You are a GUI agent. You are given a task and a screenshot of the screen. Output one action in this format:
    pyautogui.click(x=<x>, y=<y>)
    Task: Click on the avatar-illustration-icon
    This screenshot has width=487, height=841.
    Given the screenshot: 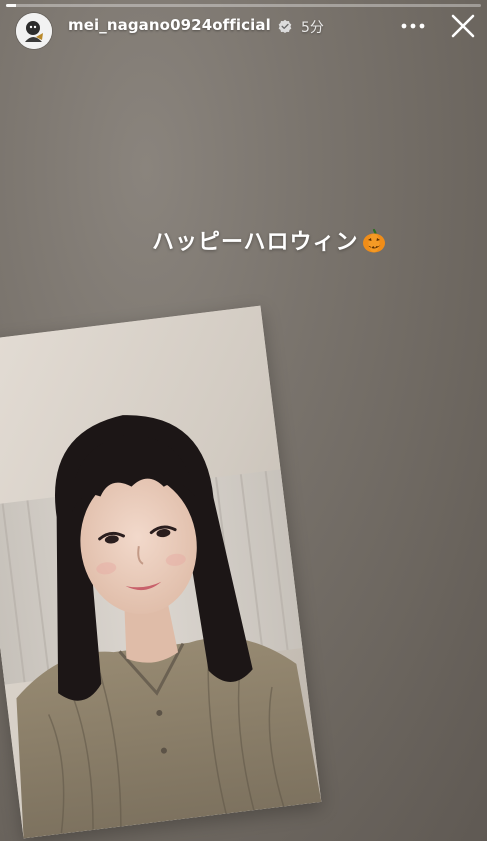 What is the action you would take?
    pyautogui.click(x=34, y=31)
    